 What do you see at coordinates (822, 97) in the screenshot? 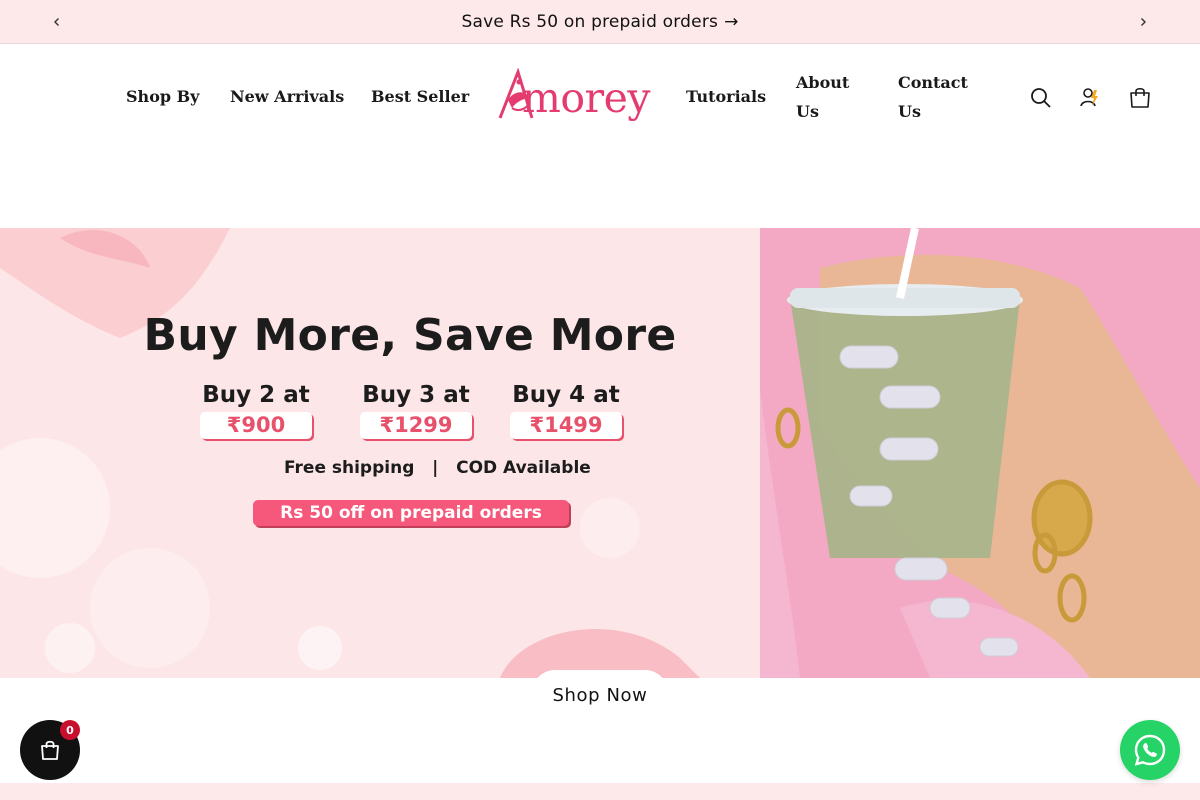
I see `nav-about-us: About Us` at bounding box center [822, 97].